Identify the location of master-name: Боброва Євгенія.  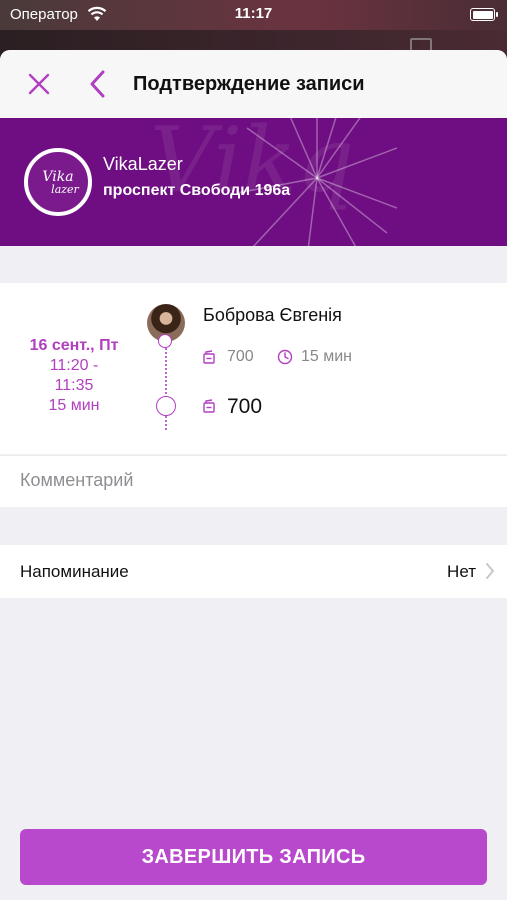
(272, 315).